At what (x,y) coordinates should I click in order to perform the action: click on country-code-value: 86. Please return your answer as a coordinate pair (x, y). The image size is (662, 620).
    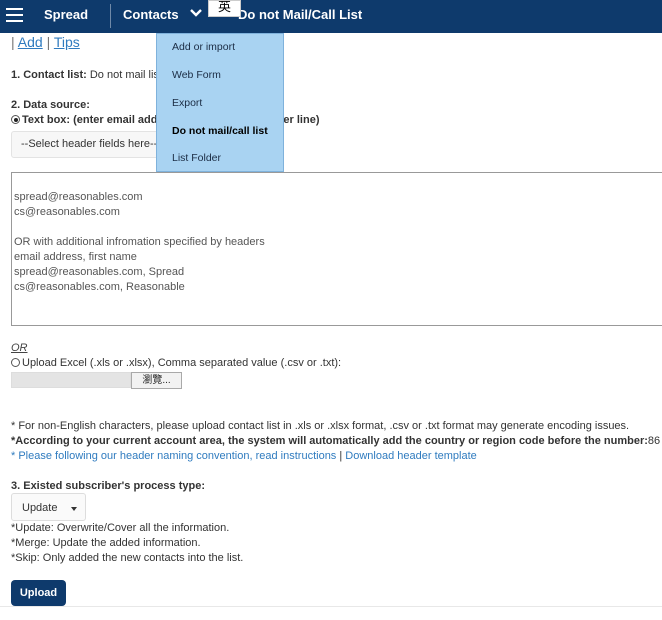
    Looking at the image, I should click on (654, 441).